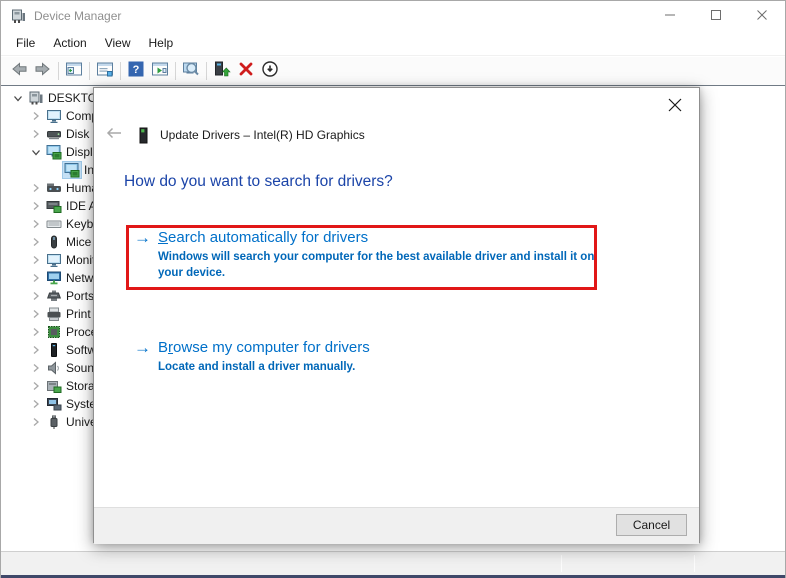 The width and height of the screenshot is (786, 578). What do you see at coordinates (54, 314) in the screenshot?
I see `printer-icon` at bounding box center [54, 314].